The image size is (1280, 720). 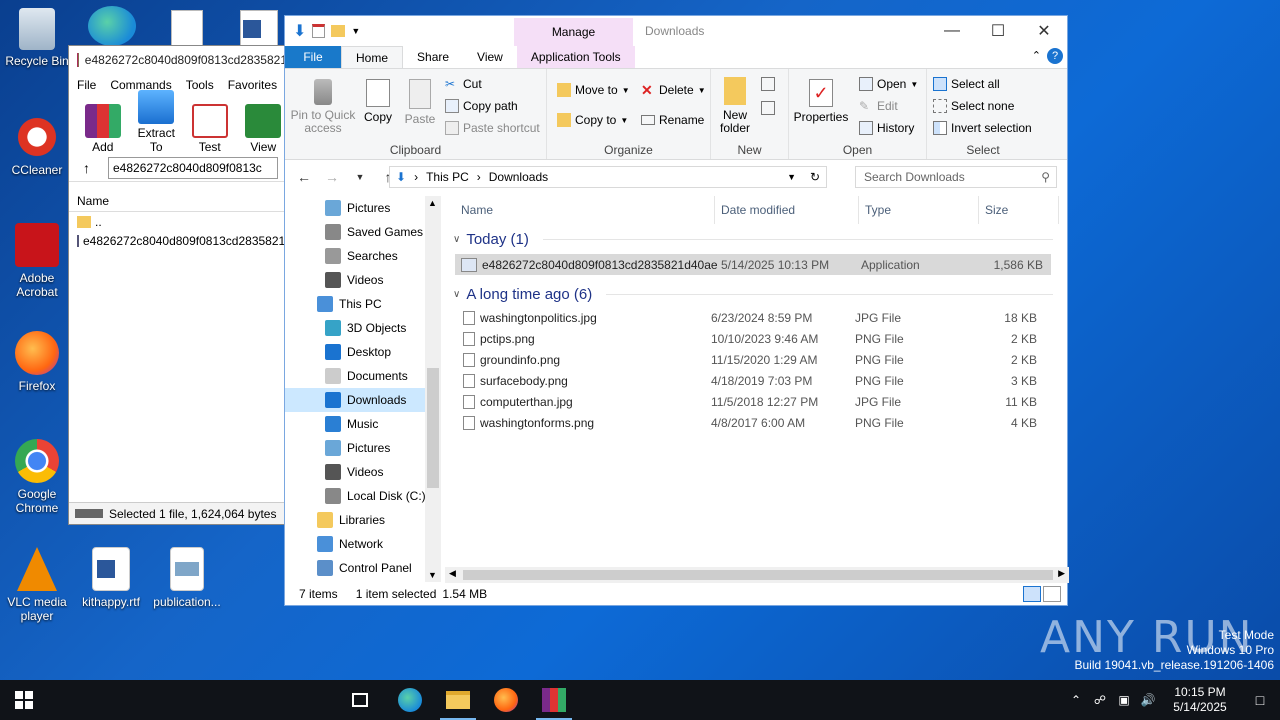 I want to click on horizontal-scrollbar: ◀ ▶, so click(x=757, y=575).